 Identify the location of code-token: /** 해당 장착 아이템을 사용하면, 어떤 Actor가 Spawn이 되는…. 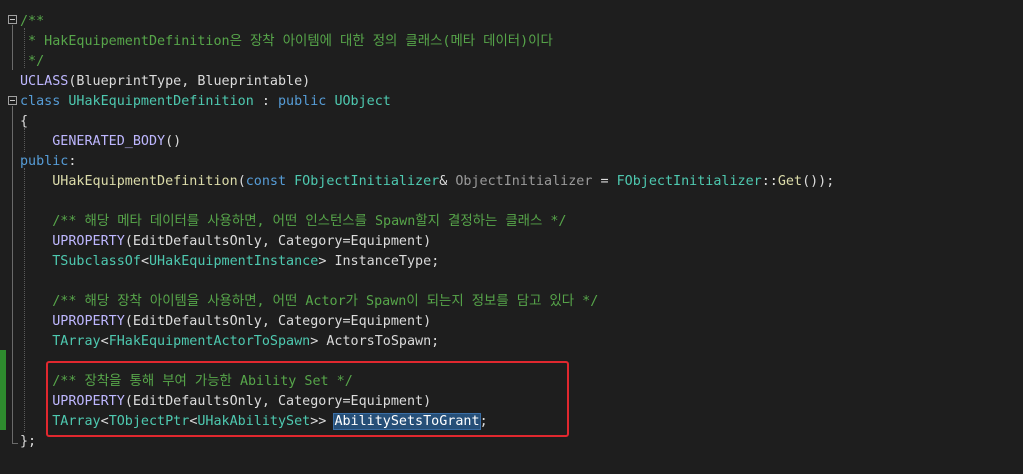
(325, 301).